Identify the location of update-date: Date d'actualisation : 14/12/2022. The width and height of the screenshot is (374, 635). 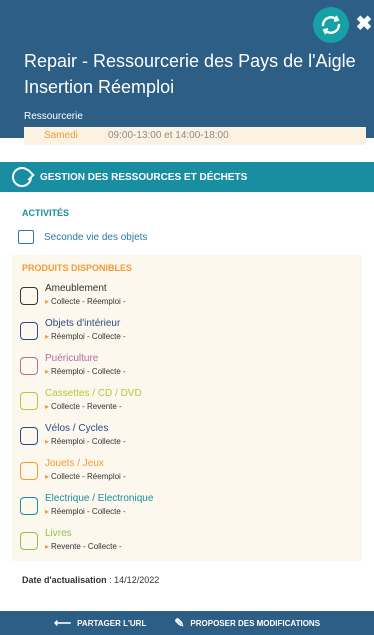
(90, 580).